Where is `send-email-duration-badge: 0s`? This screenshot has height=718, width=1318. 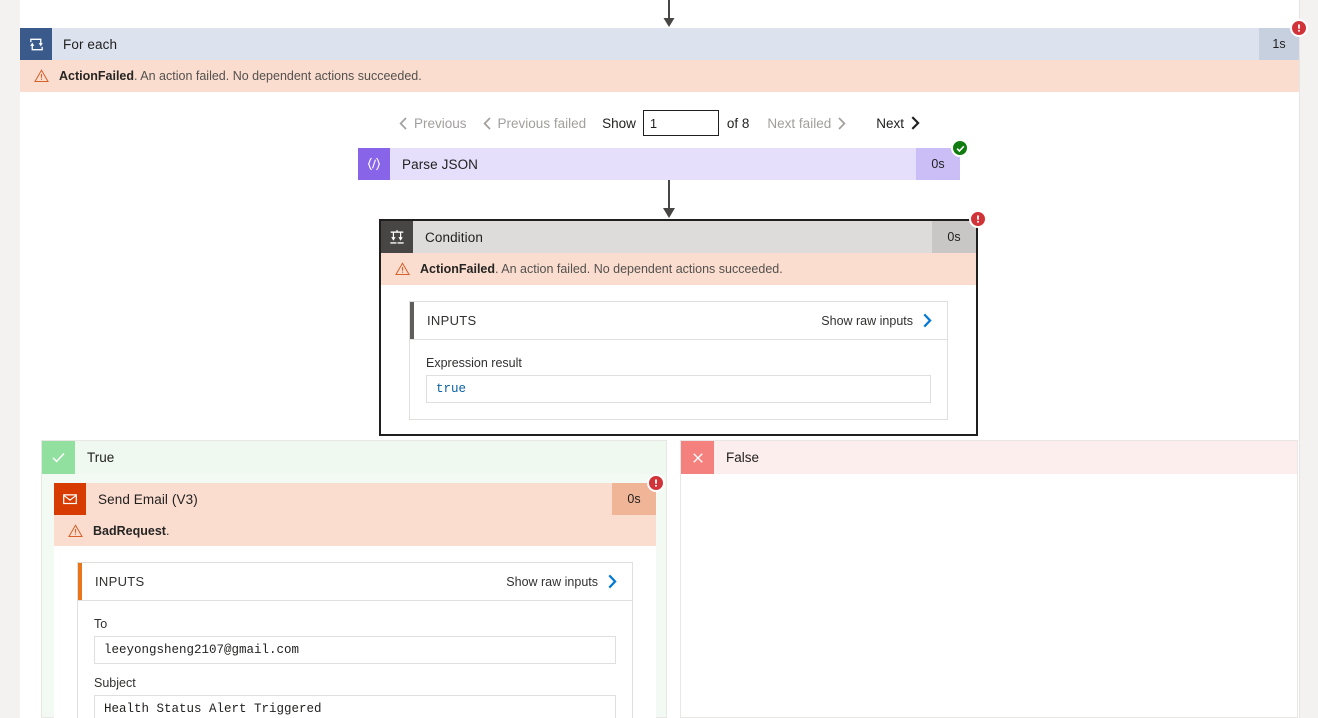
send-email-duration-badge: 0s is located at coordinates (638, 494).